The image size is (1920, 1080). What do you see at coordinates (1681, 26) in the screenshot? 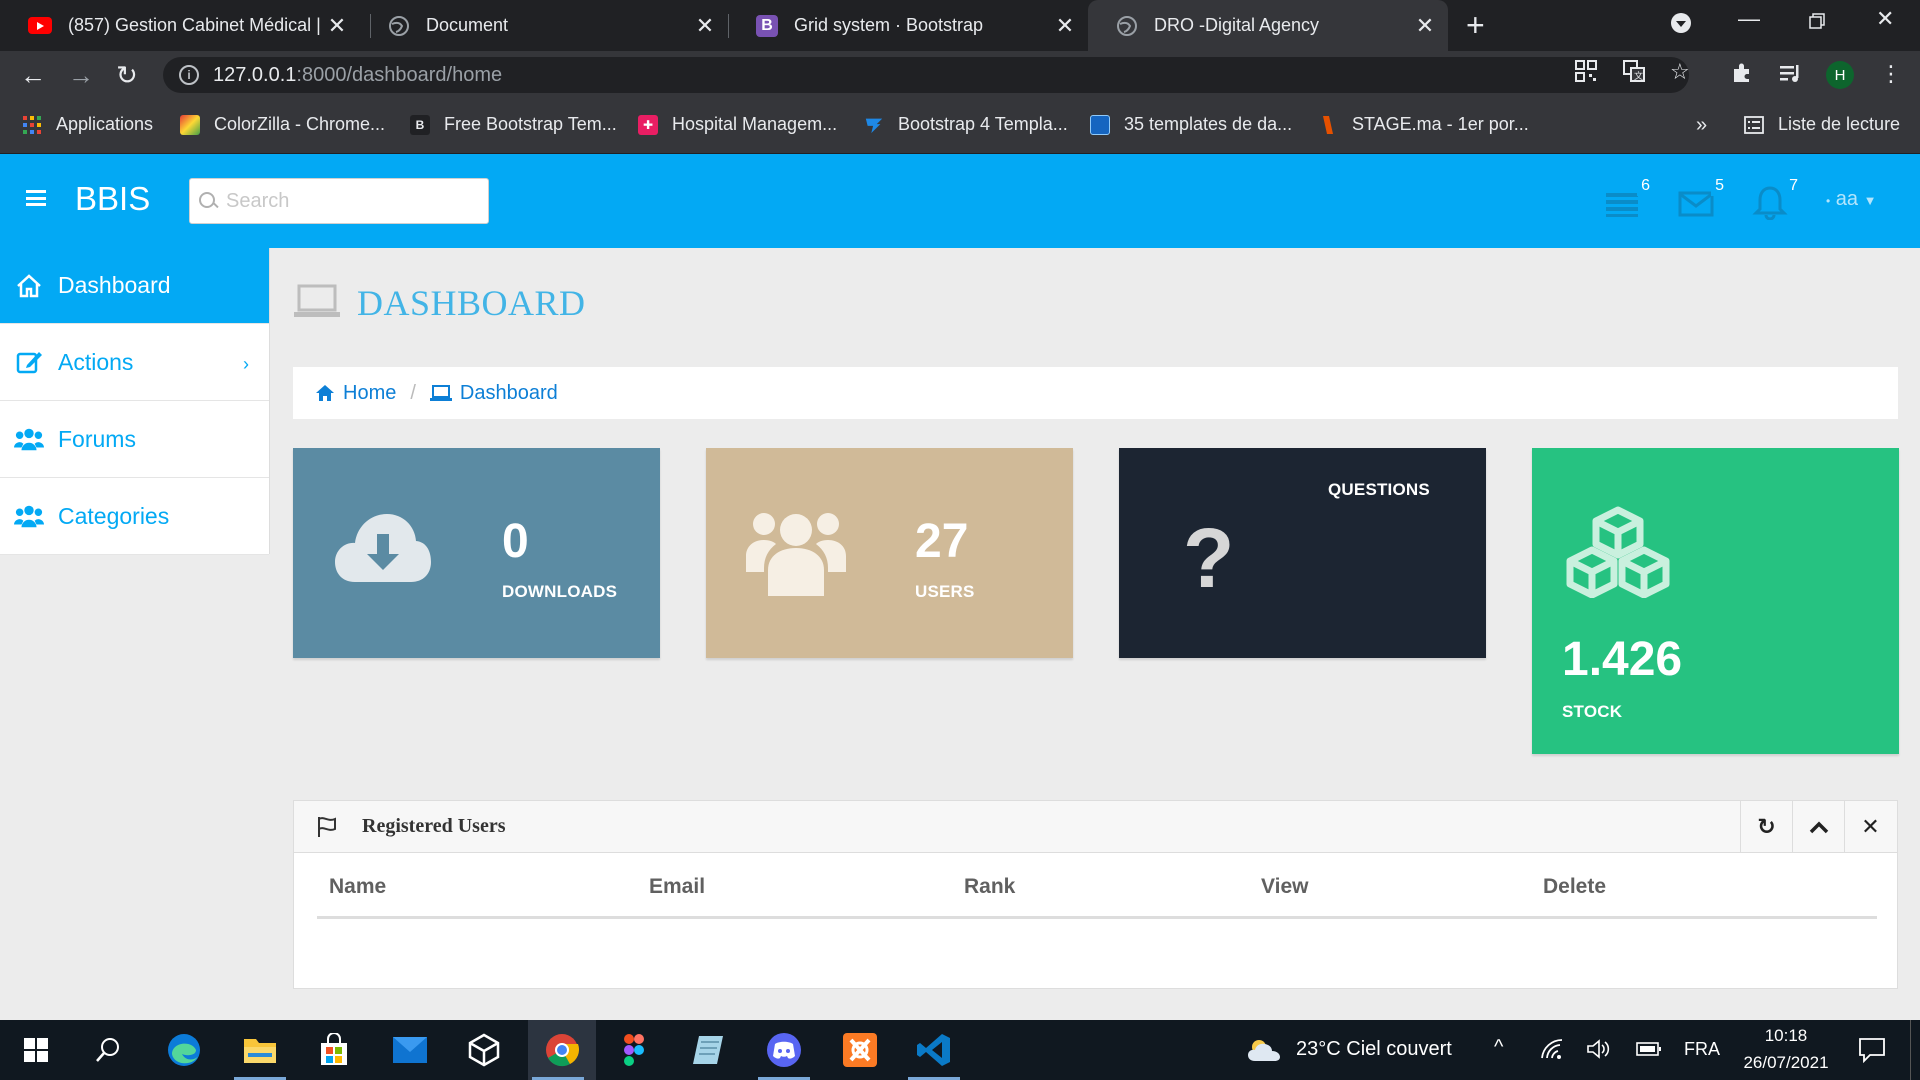
I see `tab-search-icon` at bounding box center [1681, 26].